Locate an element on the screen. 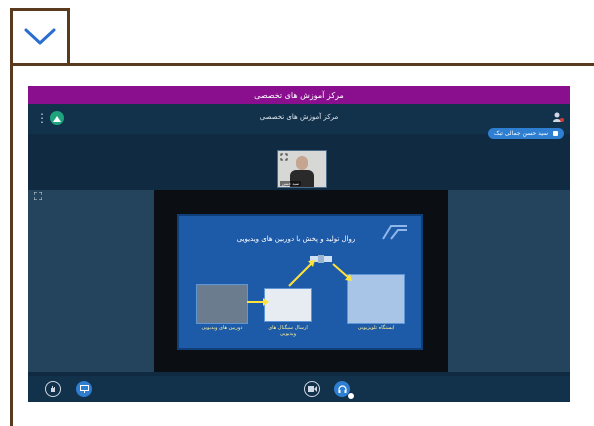  title-bar-text: مرکز آموزش های تخصصی is located at coordinates (299, 95).